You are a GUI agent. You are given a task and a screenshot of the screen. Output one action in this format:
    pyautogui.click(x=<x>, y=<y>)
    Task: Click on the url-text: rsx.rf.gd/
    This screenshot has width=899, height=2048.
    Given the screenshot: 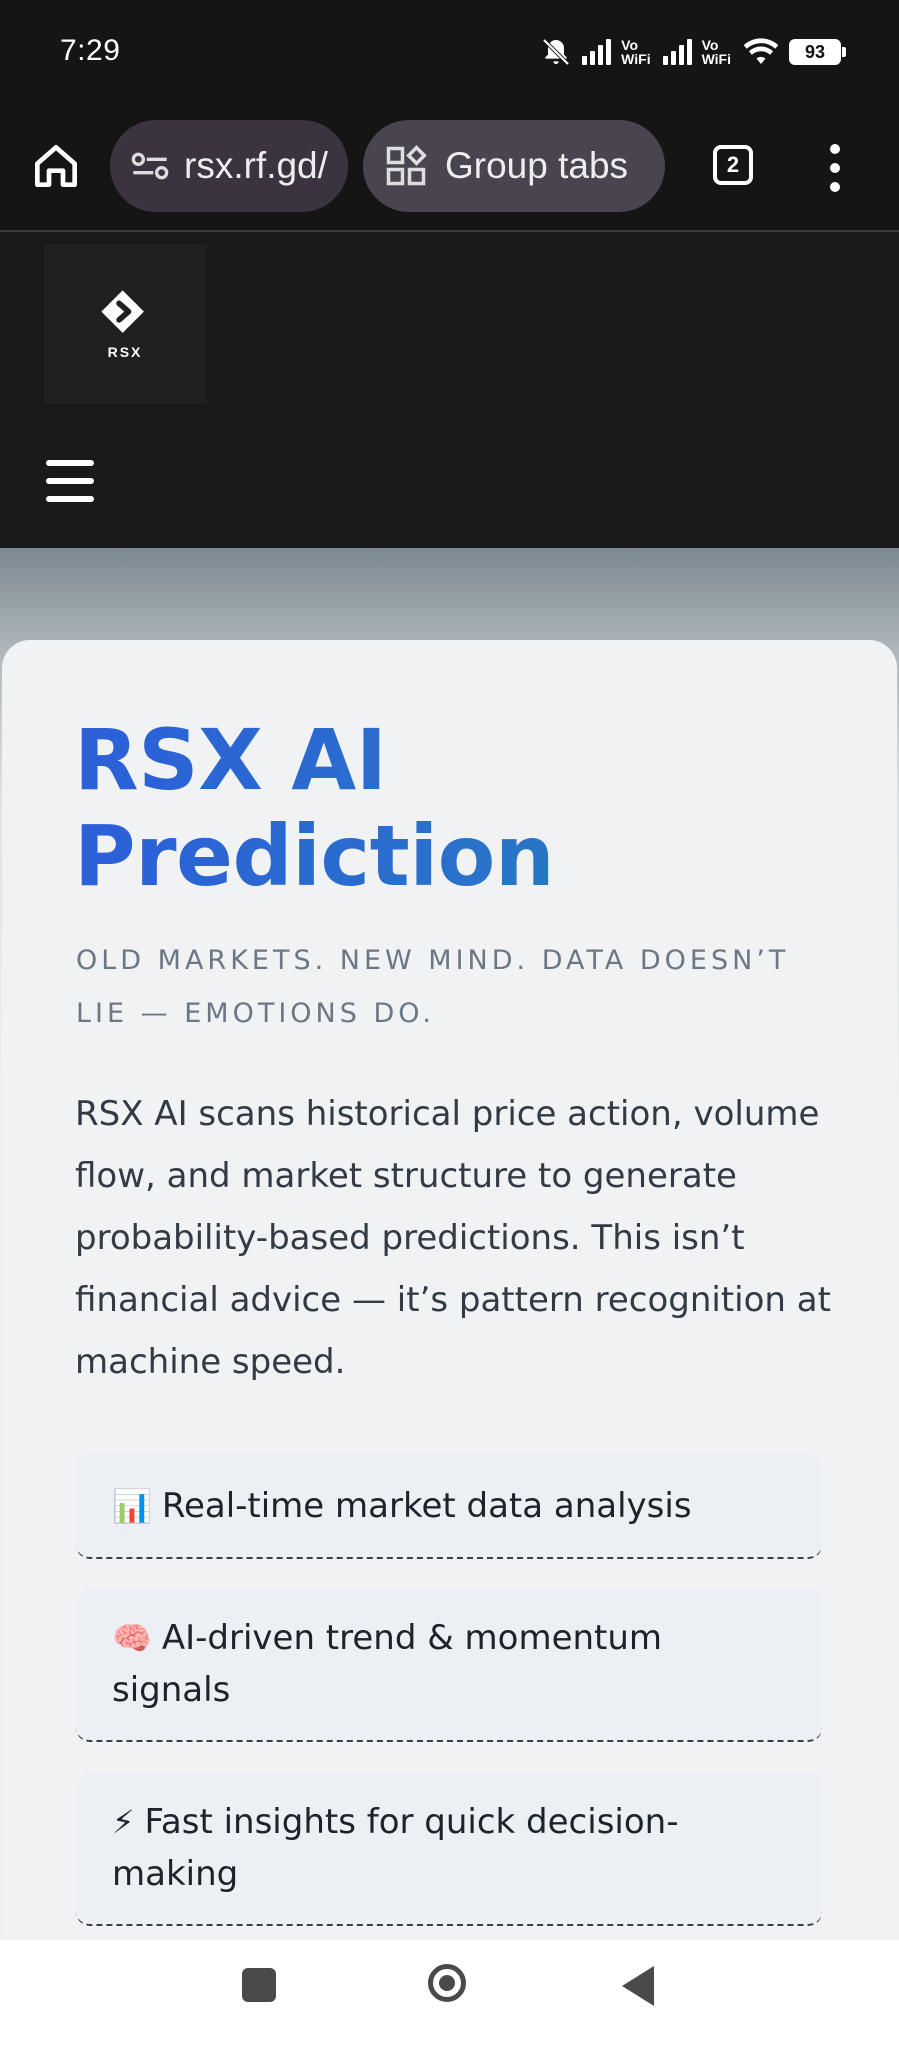 What is the action you would take?
    pyautogui.click(x=256, y=166)
    